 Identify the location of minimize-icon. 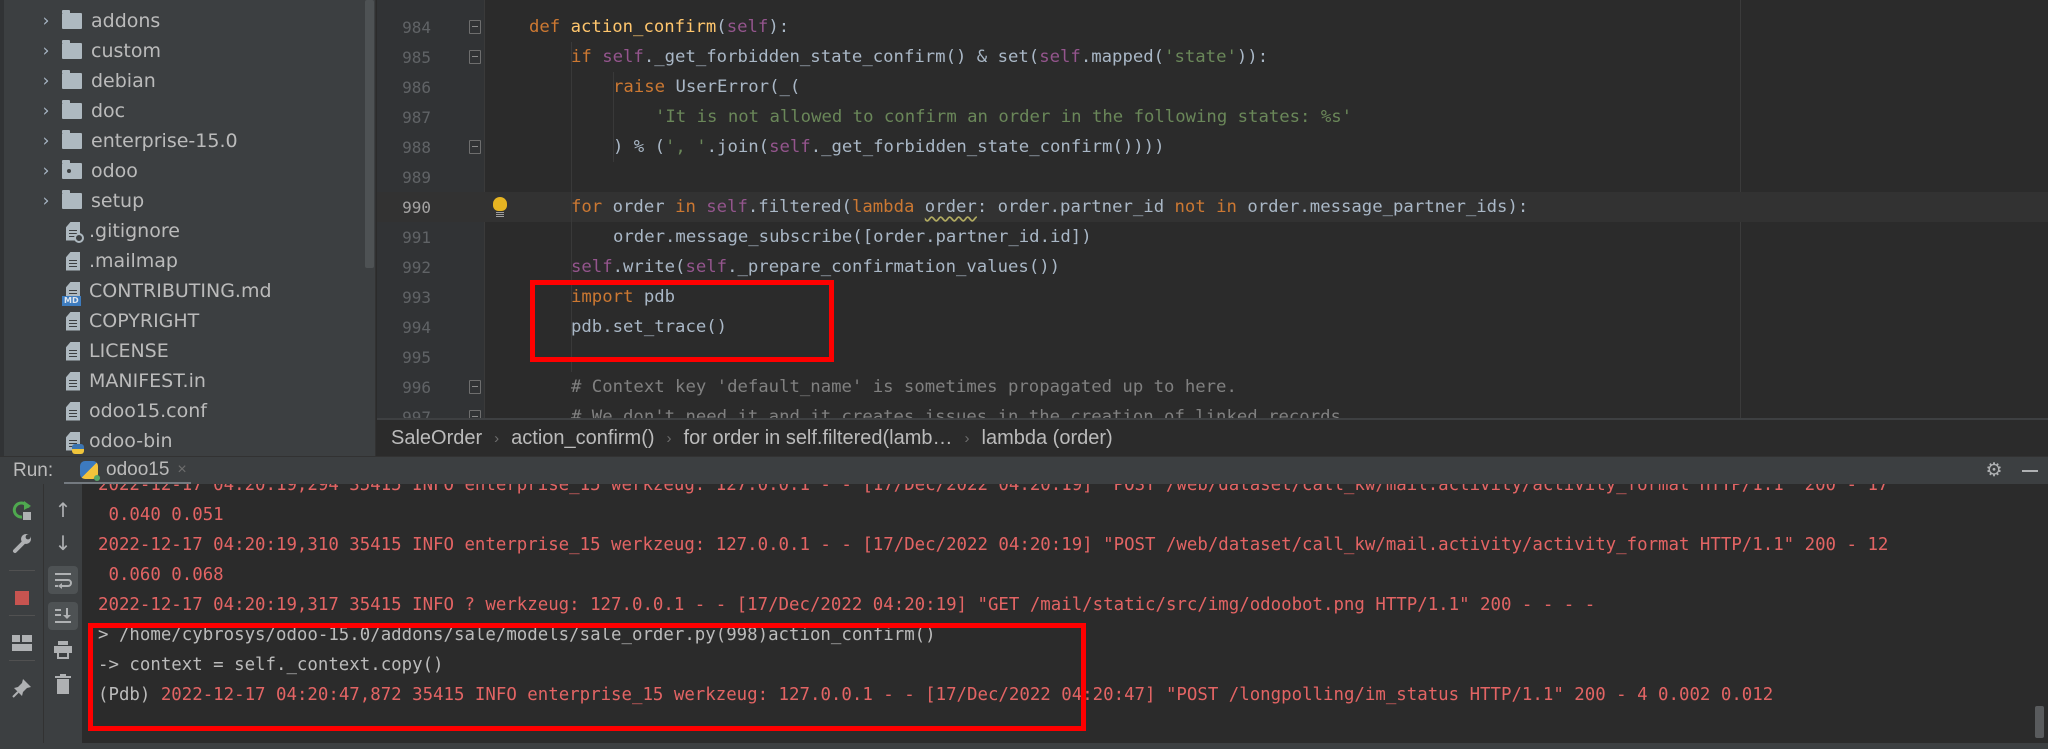
(2030, 471).